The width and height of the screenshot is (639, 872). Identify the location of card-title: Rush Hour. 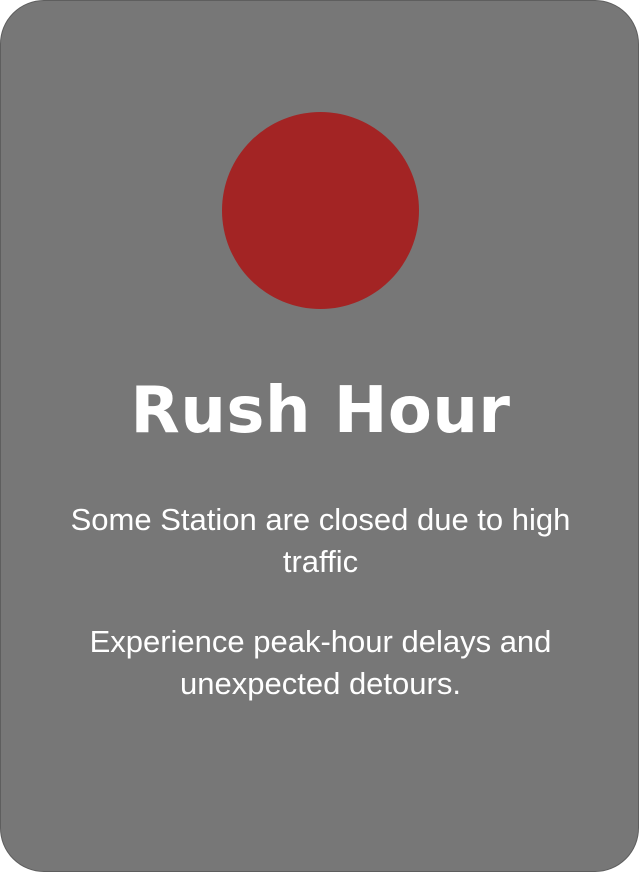
(320, 411).